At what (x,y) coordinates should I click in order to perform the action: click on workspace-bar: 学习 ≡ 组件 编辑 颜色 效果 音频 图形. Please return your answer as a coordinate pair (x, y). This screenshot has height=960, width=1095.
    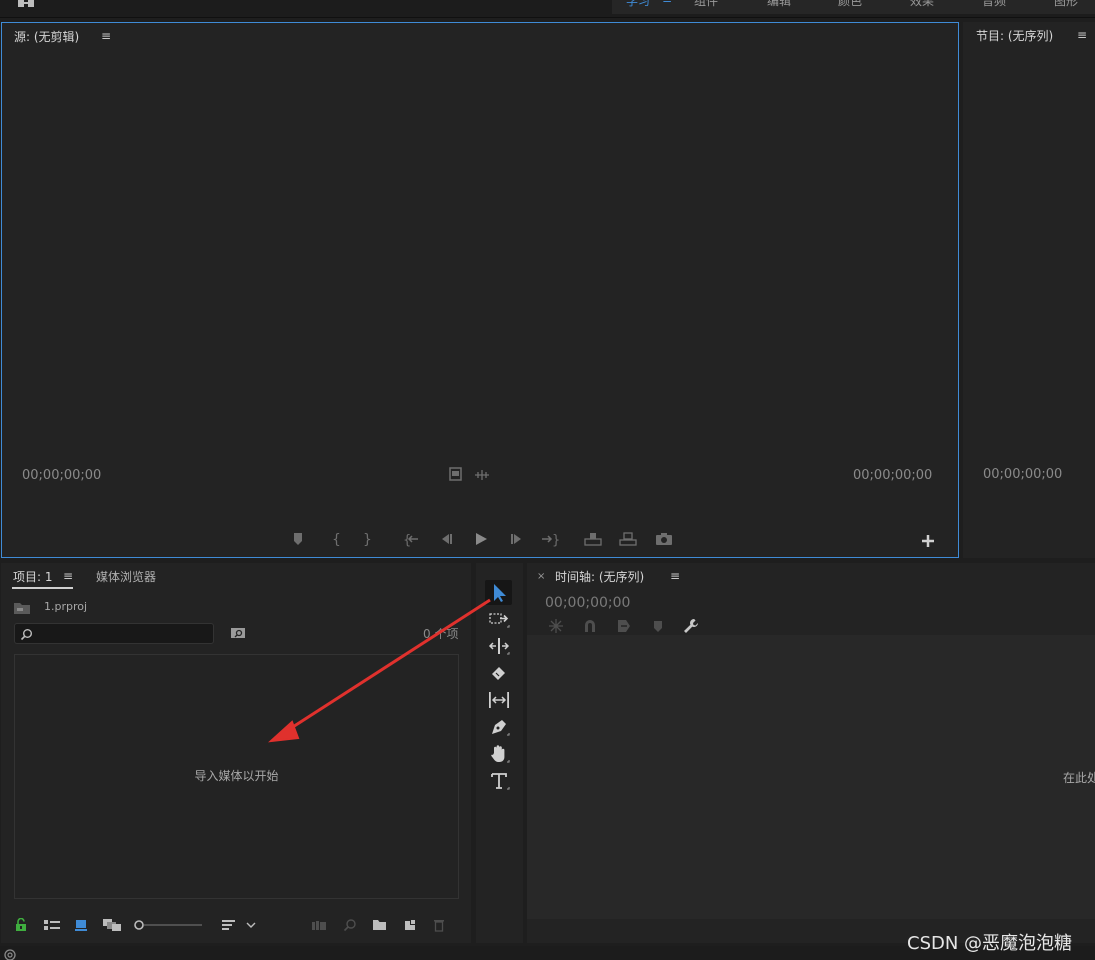
    Looking at the image, I should click on (853, 7).